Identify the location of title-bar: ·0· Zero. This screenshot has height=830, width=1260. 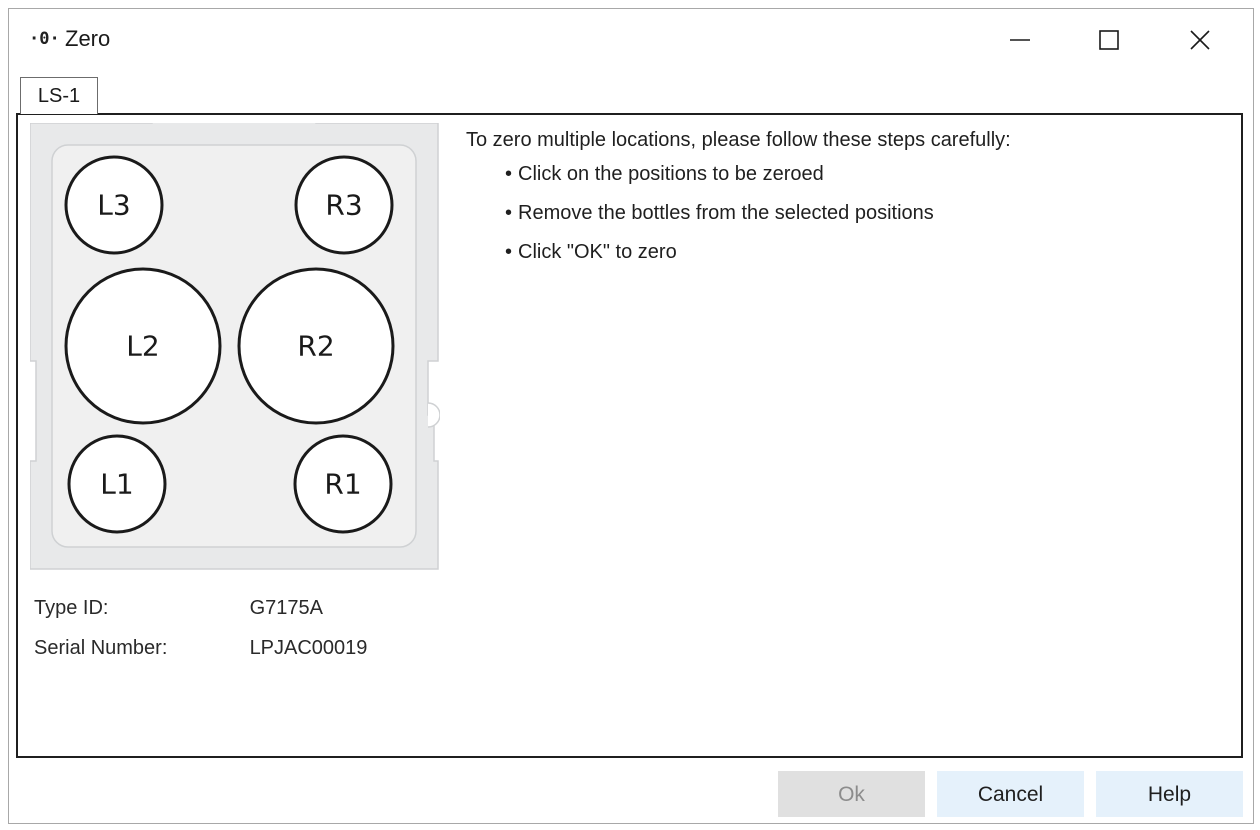
(631, 40).